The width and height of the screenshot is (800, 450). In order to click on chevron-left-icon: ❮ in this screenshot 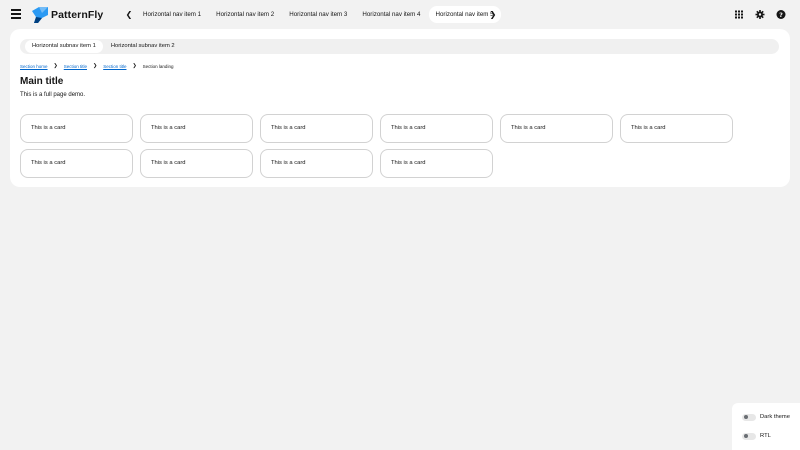, I will do `click(129, 15)`.